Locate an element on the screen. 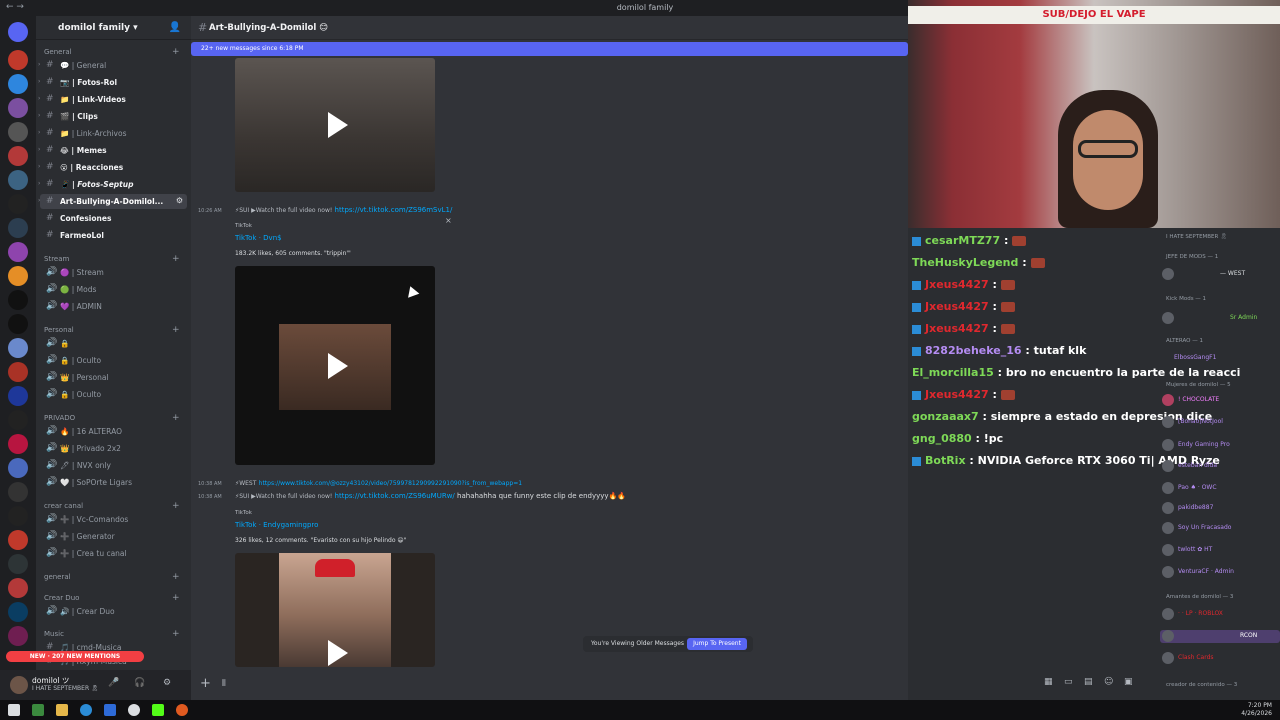  category-privado: PRIVADO + is located at coordinates (112, 418).